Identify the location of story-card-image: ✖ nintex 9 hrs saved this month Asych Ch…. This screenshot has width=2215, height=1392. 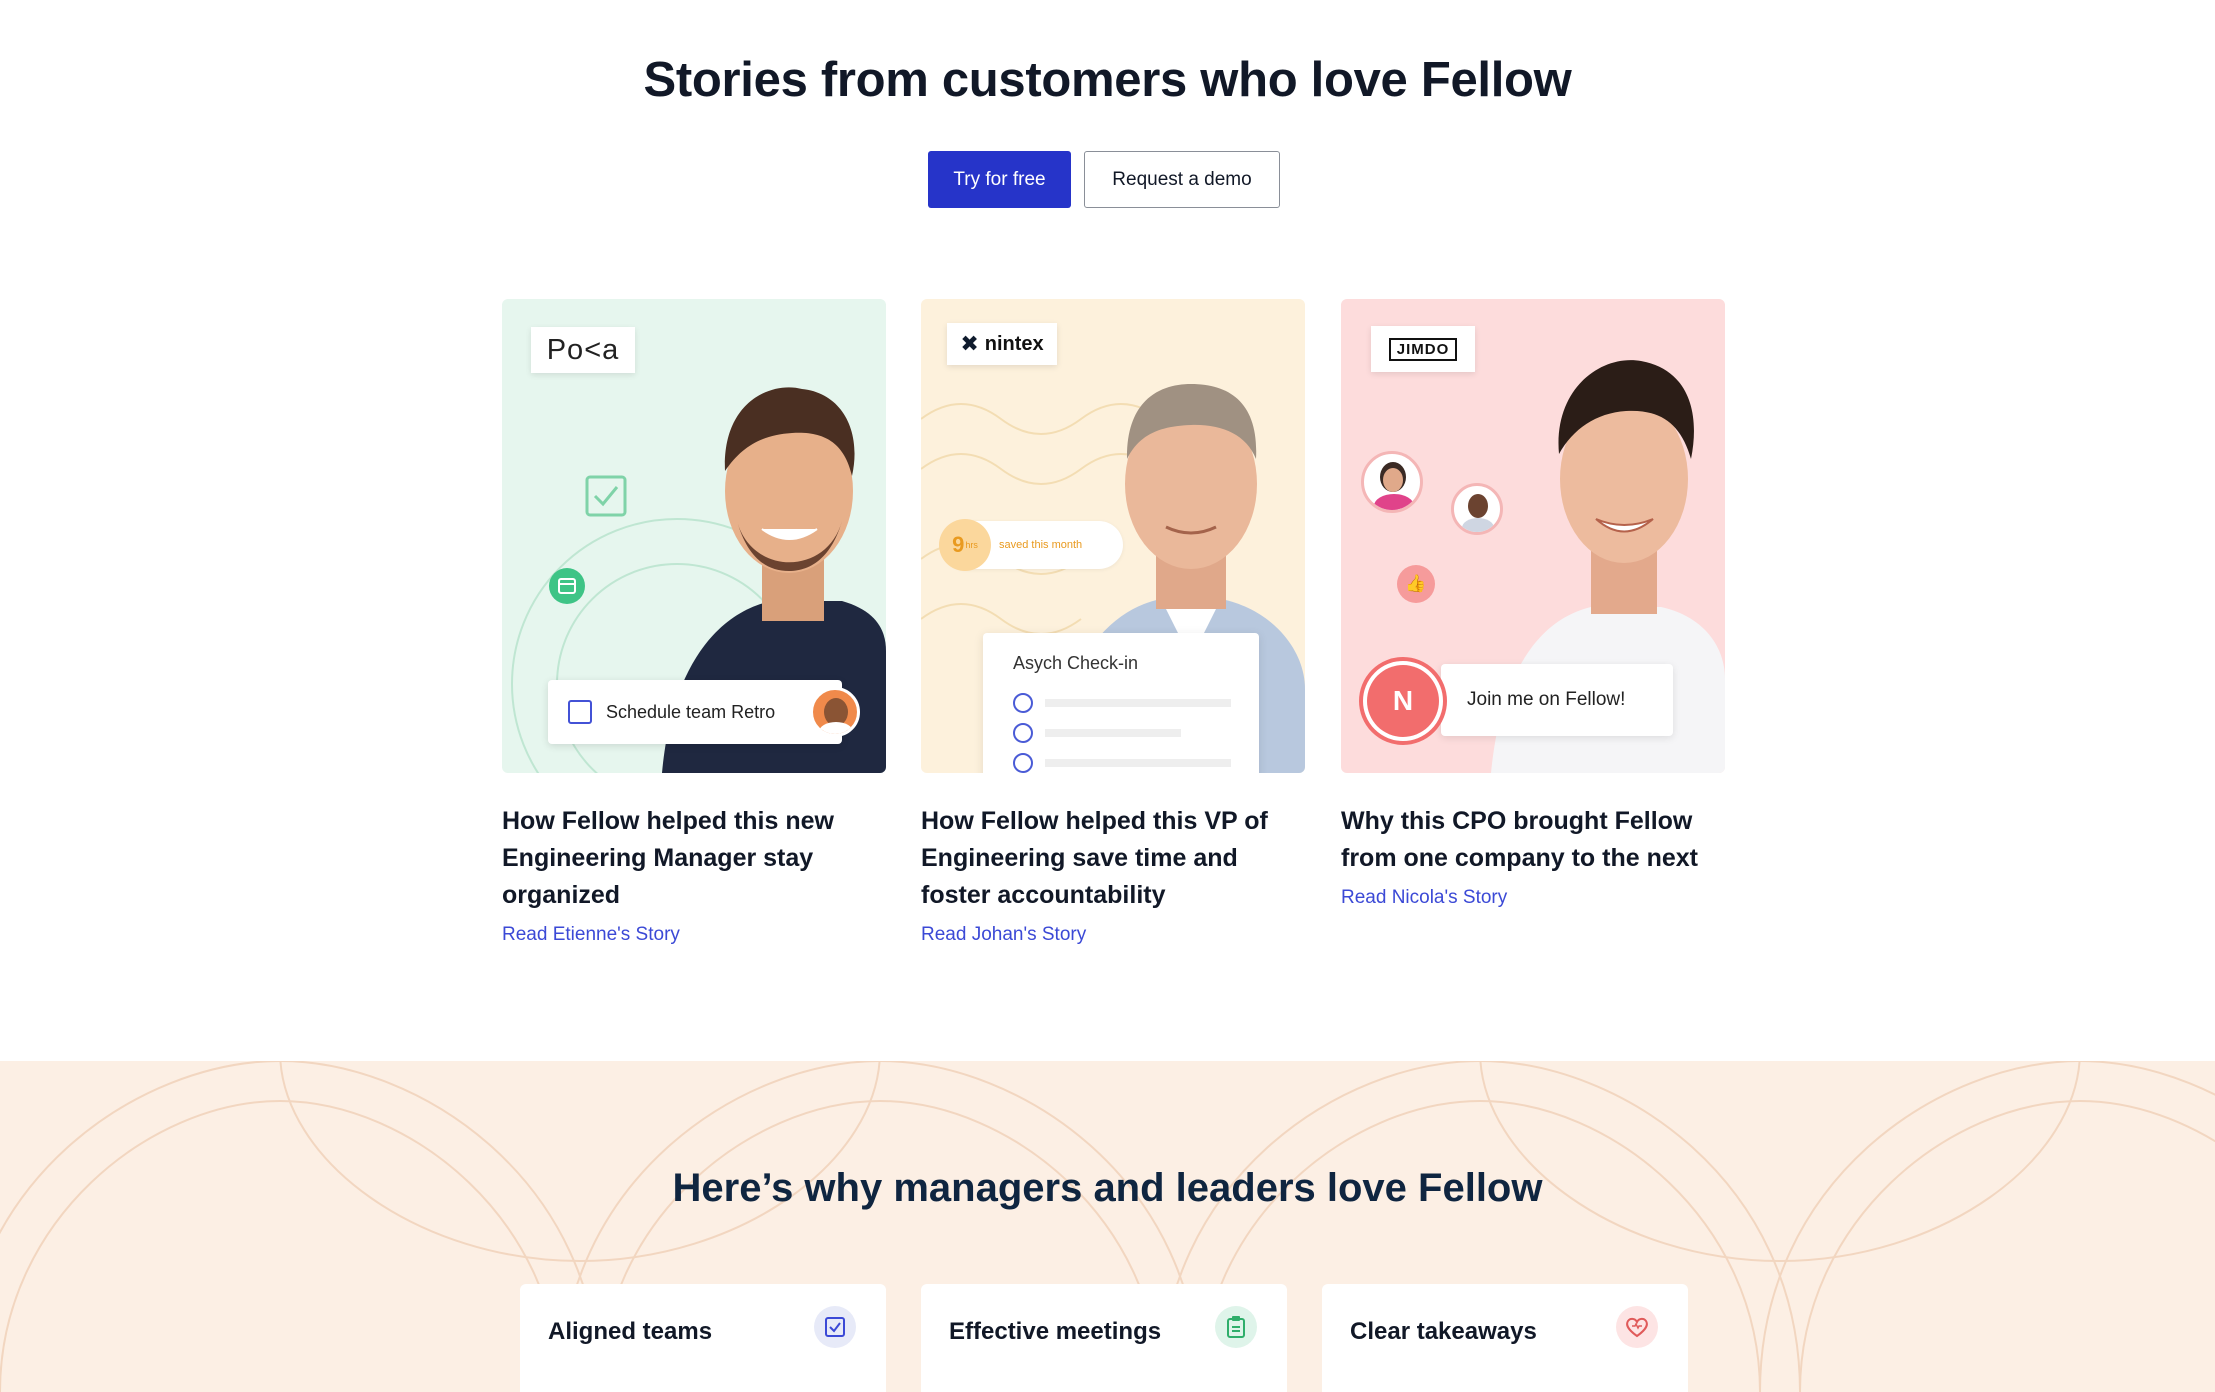
(1113, 536).